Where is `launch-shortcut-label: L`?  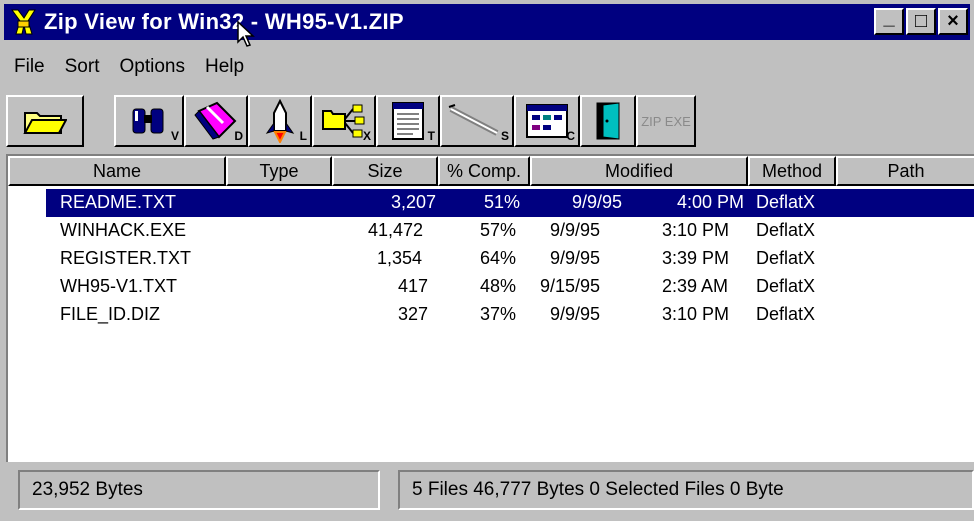 launch-shortcut-label: L is located at coordinates (303, 136).